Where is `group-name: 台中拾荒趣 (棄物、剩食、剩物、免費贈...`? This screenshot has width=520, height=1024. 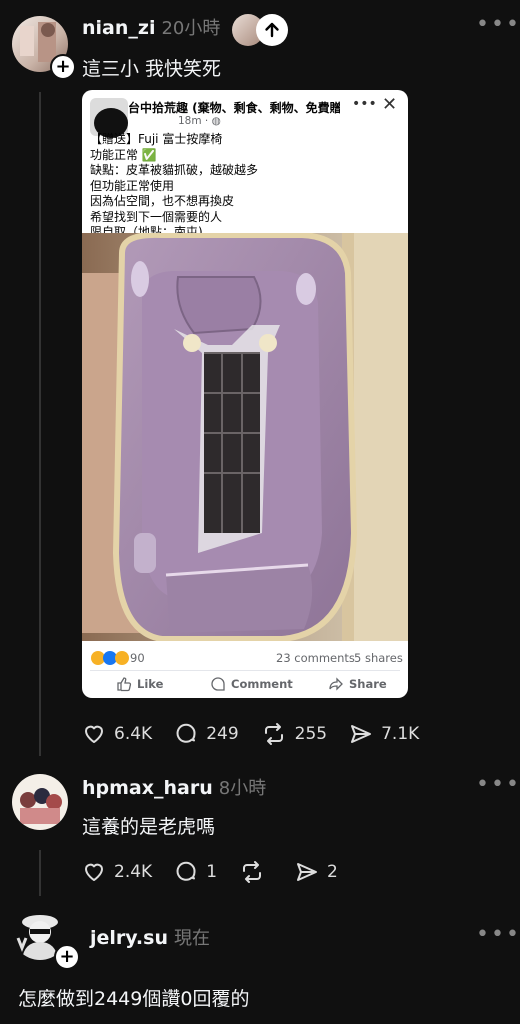
group-name: 台中拾荒趣 (棄物、剩食、剩物、免費贈... is located at coordinates (234, 108).